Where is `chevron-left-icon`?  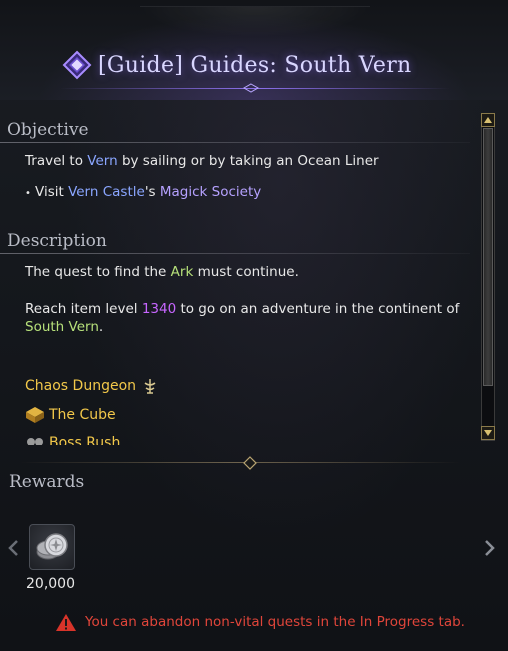
chevron-left-icon is located at coordinates (13, 548).